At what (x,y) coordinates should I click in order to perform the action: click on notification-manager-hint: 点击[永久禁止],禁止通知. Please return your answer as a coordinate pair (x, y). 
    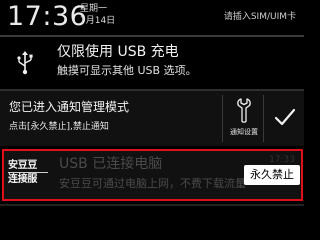
    Looking at the image, I should click on (59, 127).